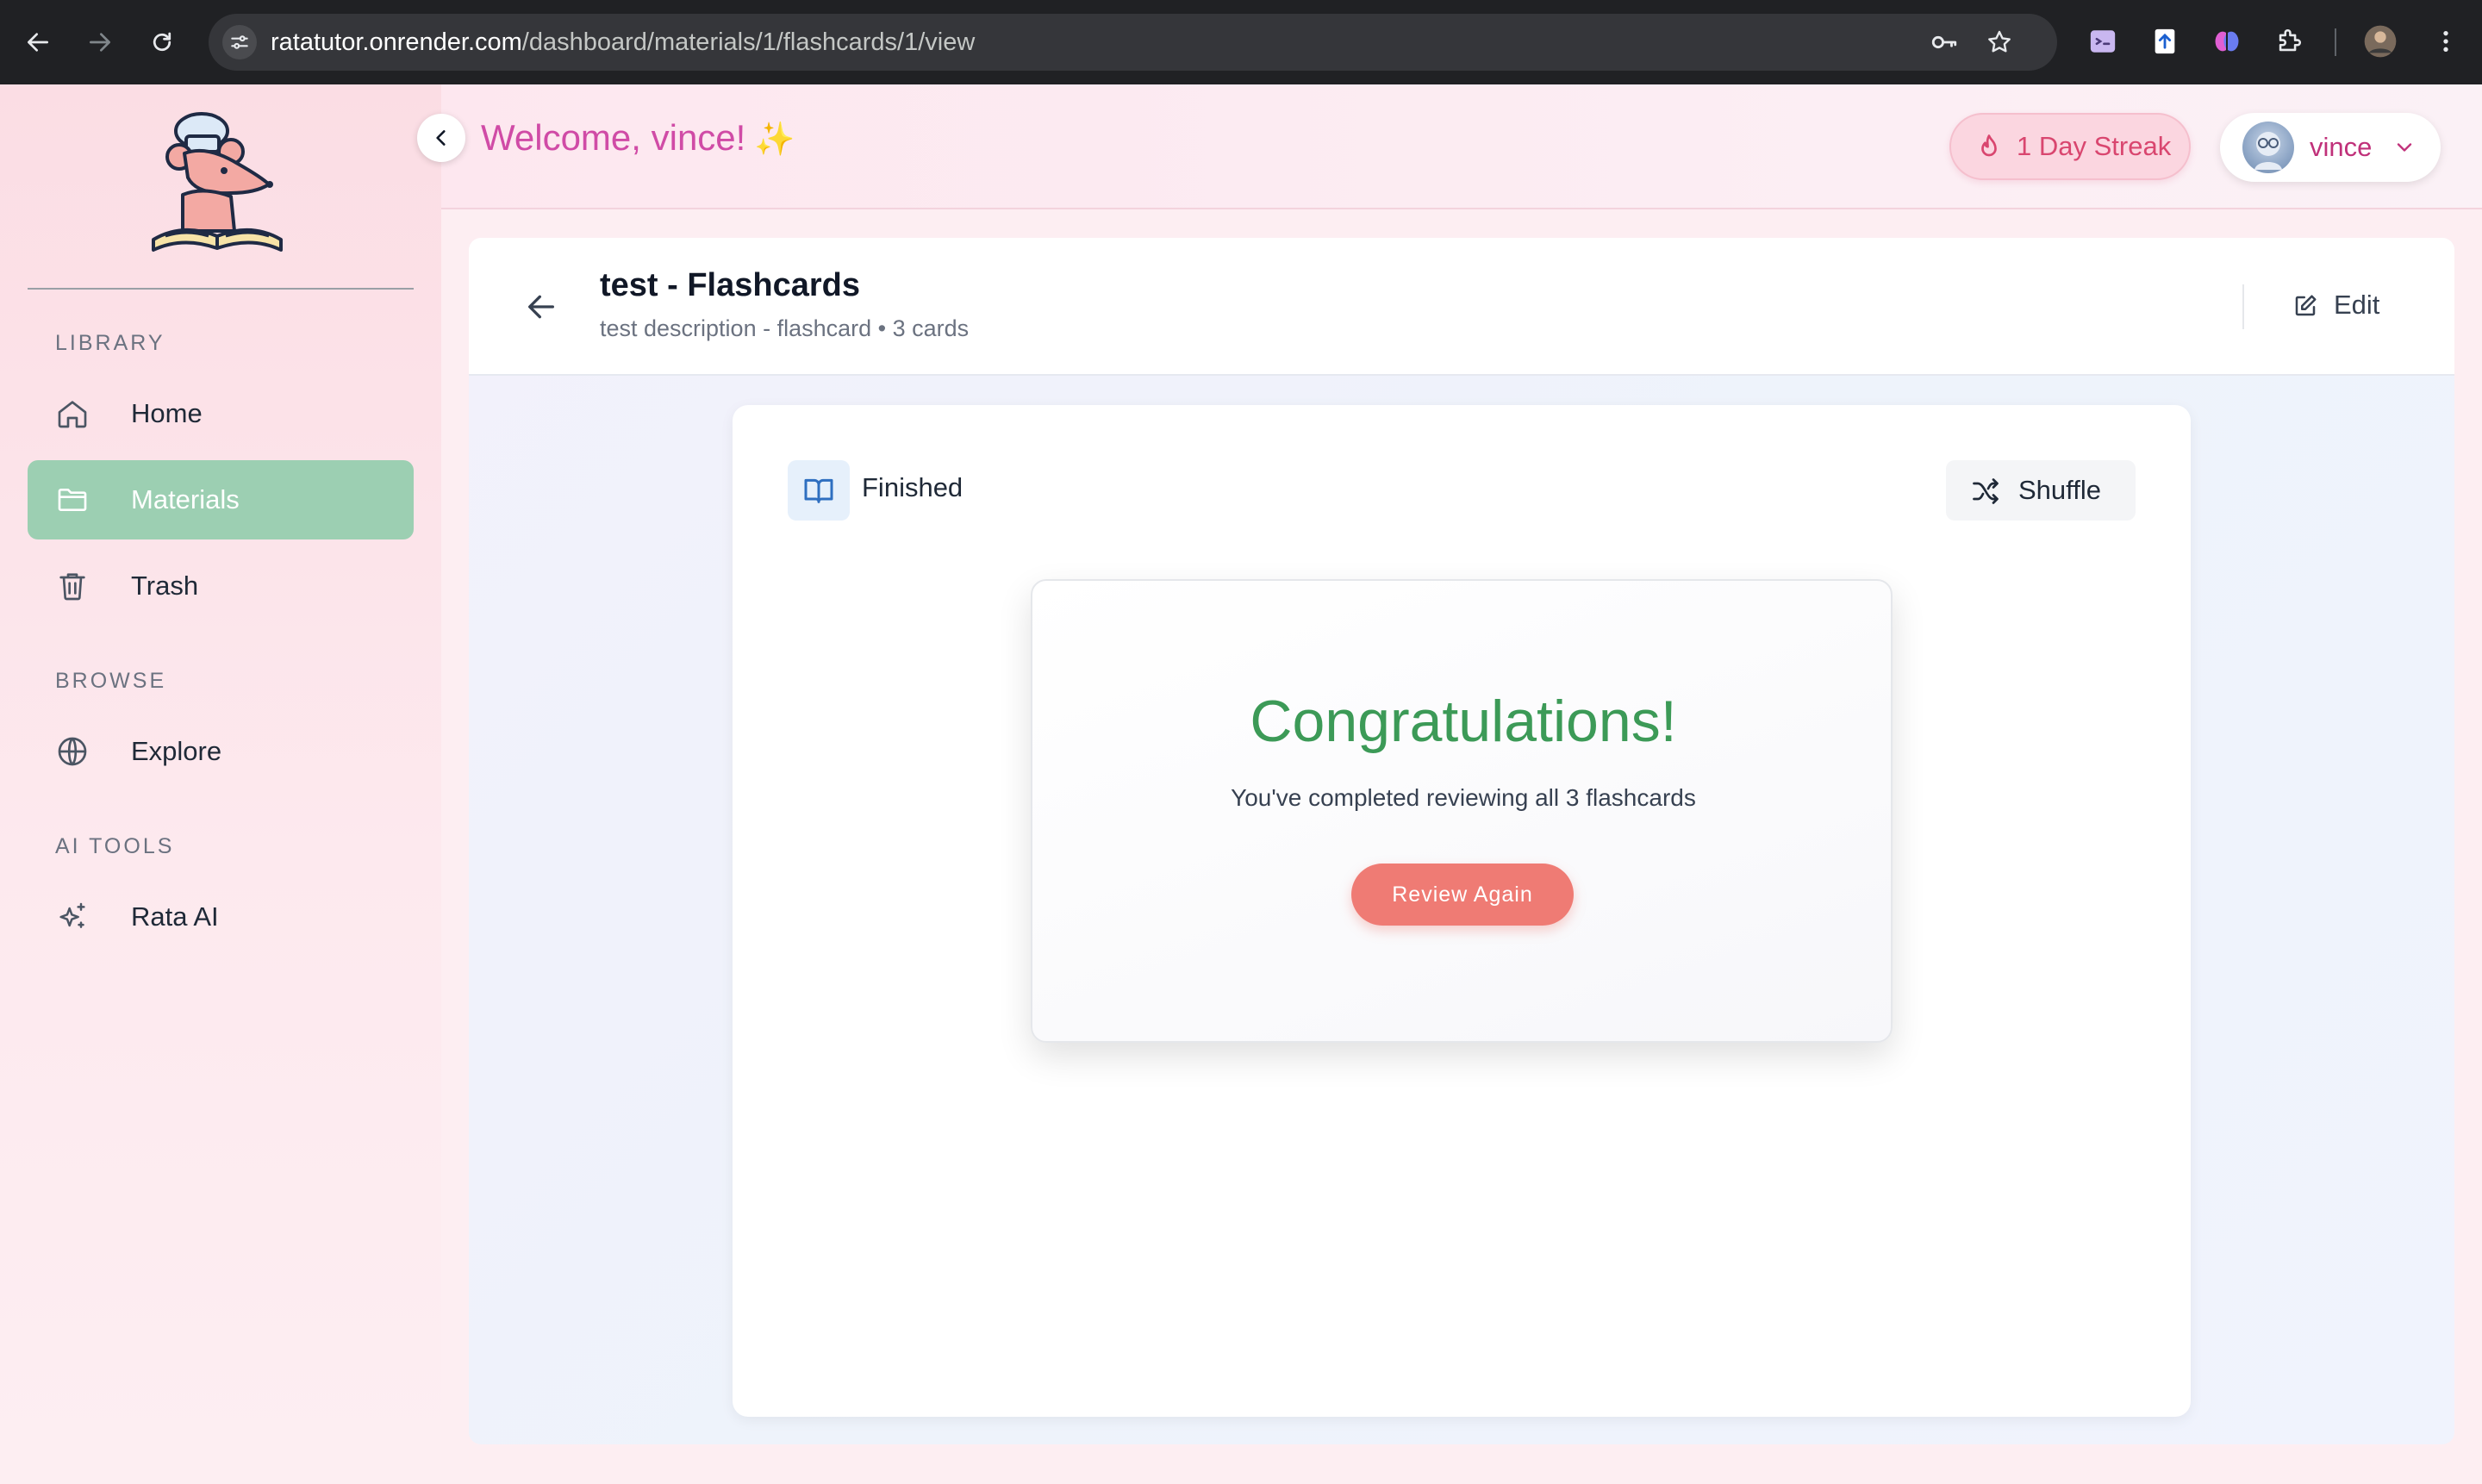 The height and width of the screenshot is (1484, 2482). Describe the element at coordinates (1990, 148) in the screenshot. I see `flame-icon` at that location.